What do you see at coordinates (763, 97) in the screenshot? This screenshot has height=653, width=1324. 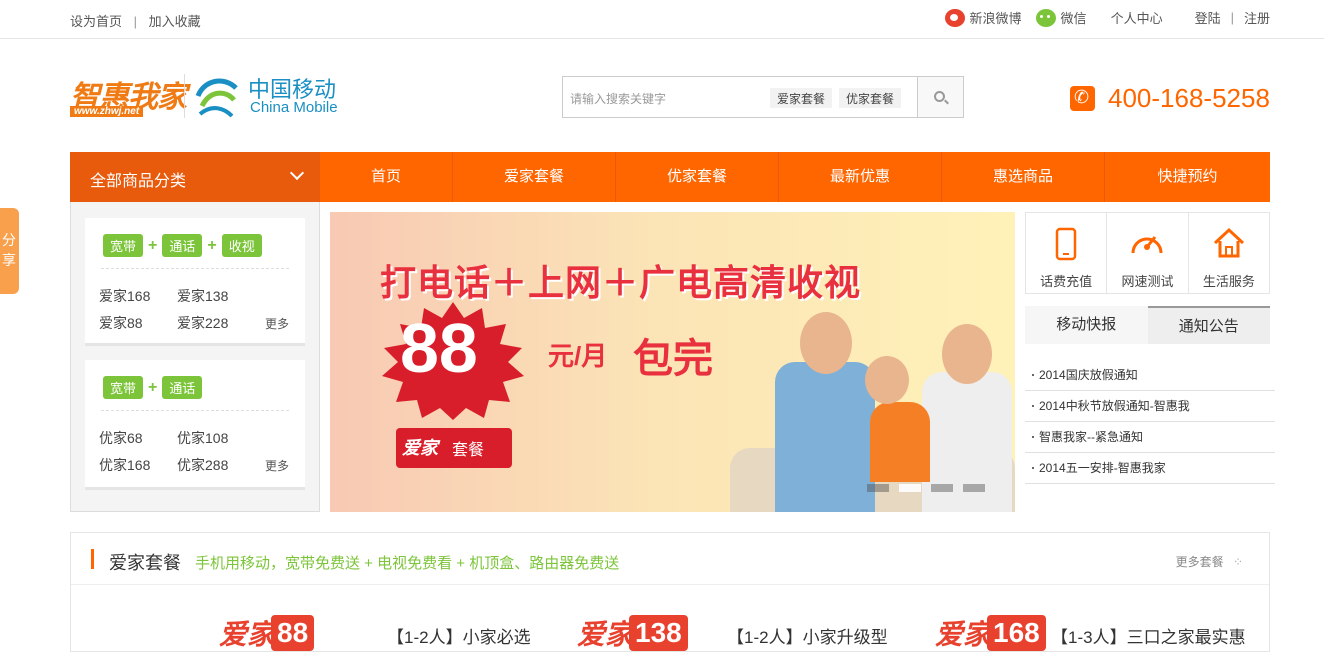 I see `search-box: 请输入搜索关键字 爱家套餐 优家套餐` at bounding box center [763, 97].